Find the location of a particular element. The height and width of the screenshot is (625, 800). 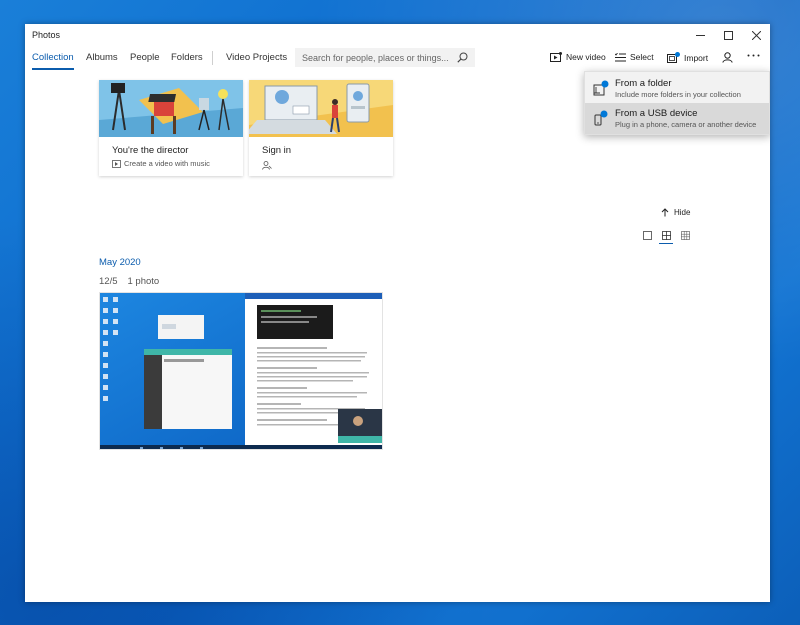

hide-button: Hide is located at coordinates (675, 212).